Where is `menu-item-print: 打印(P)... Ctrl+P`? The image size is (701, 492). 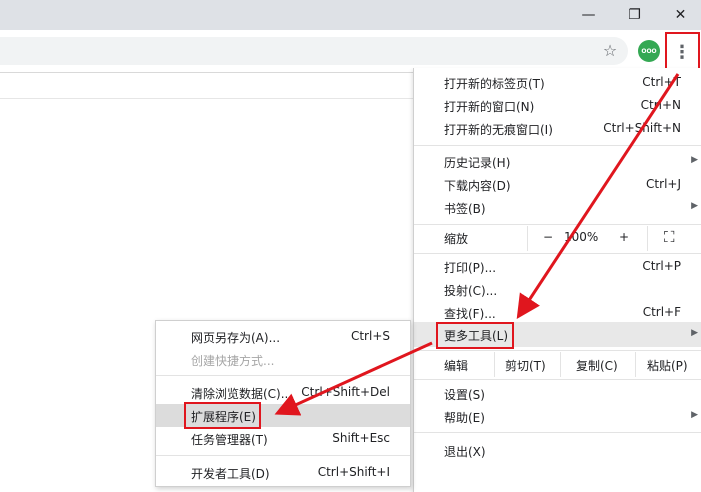 menu-item-print: 打印(P)... Ctrl+P is located at coordinates (557, 266).